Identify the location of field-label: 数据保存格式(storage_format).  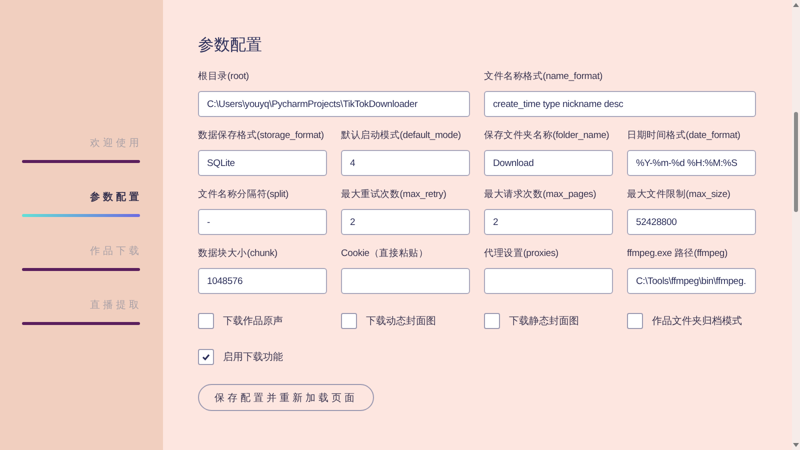
(261, 136).